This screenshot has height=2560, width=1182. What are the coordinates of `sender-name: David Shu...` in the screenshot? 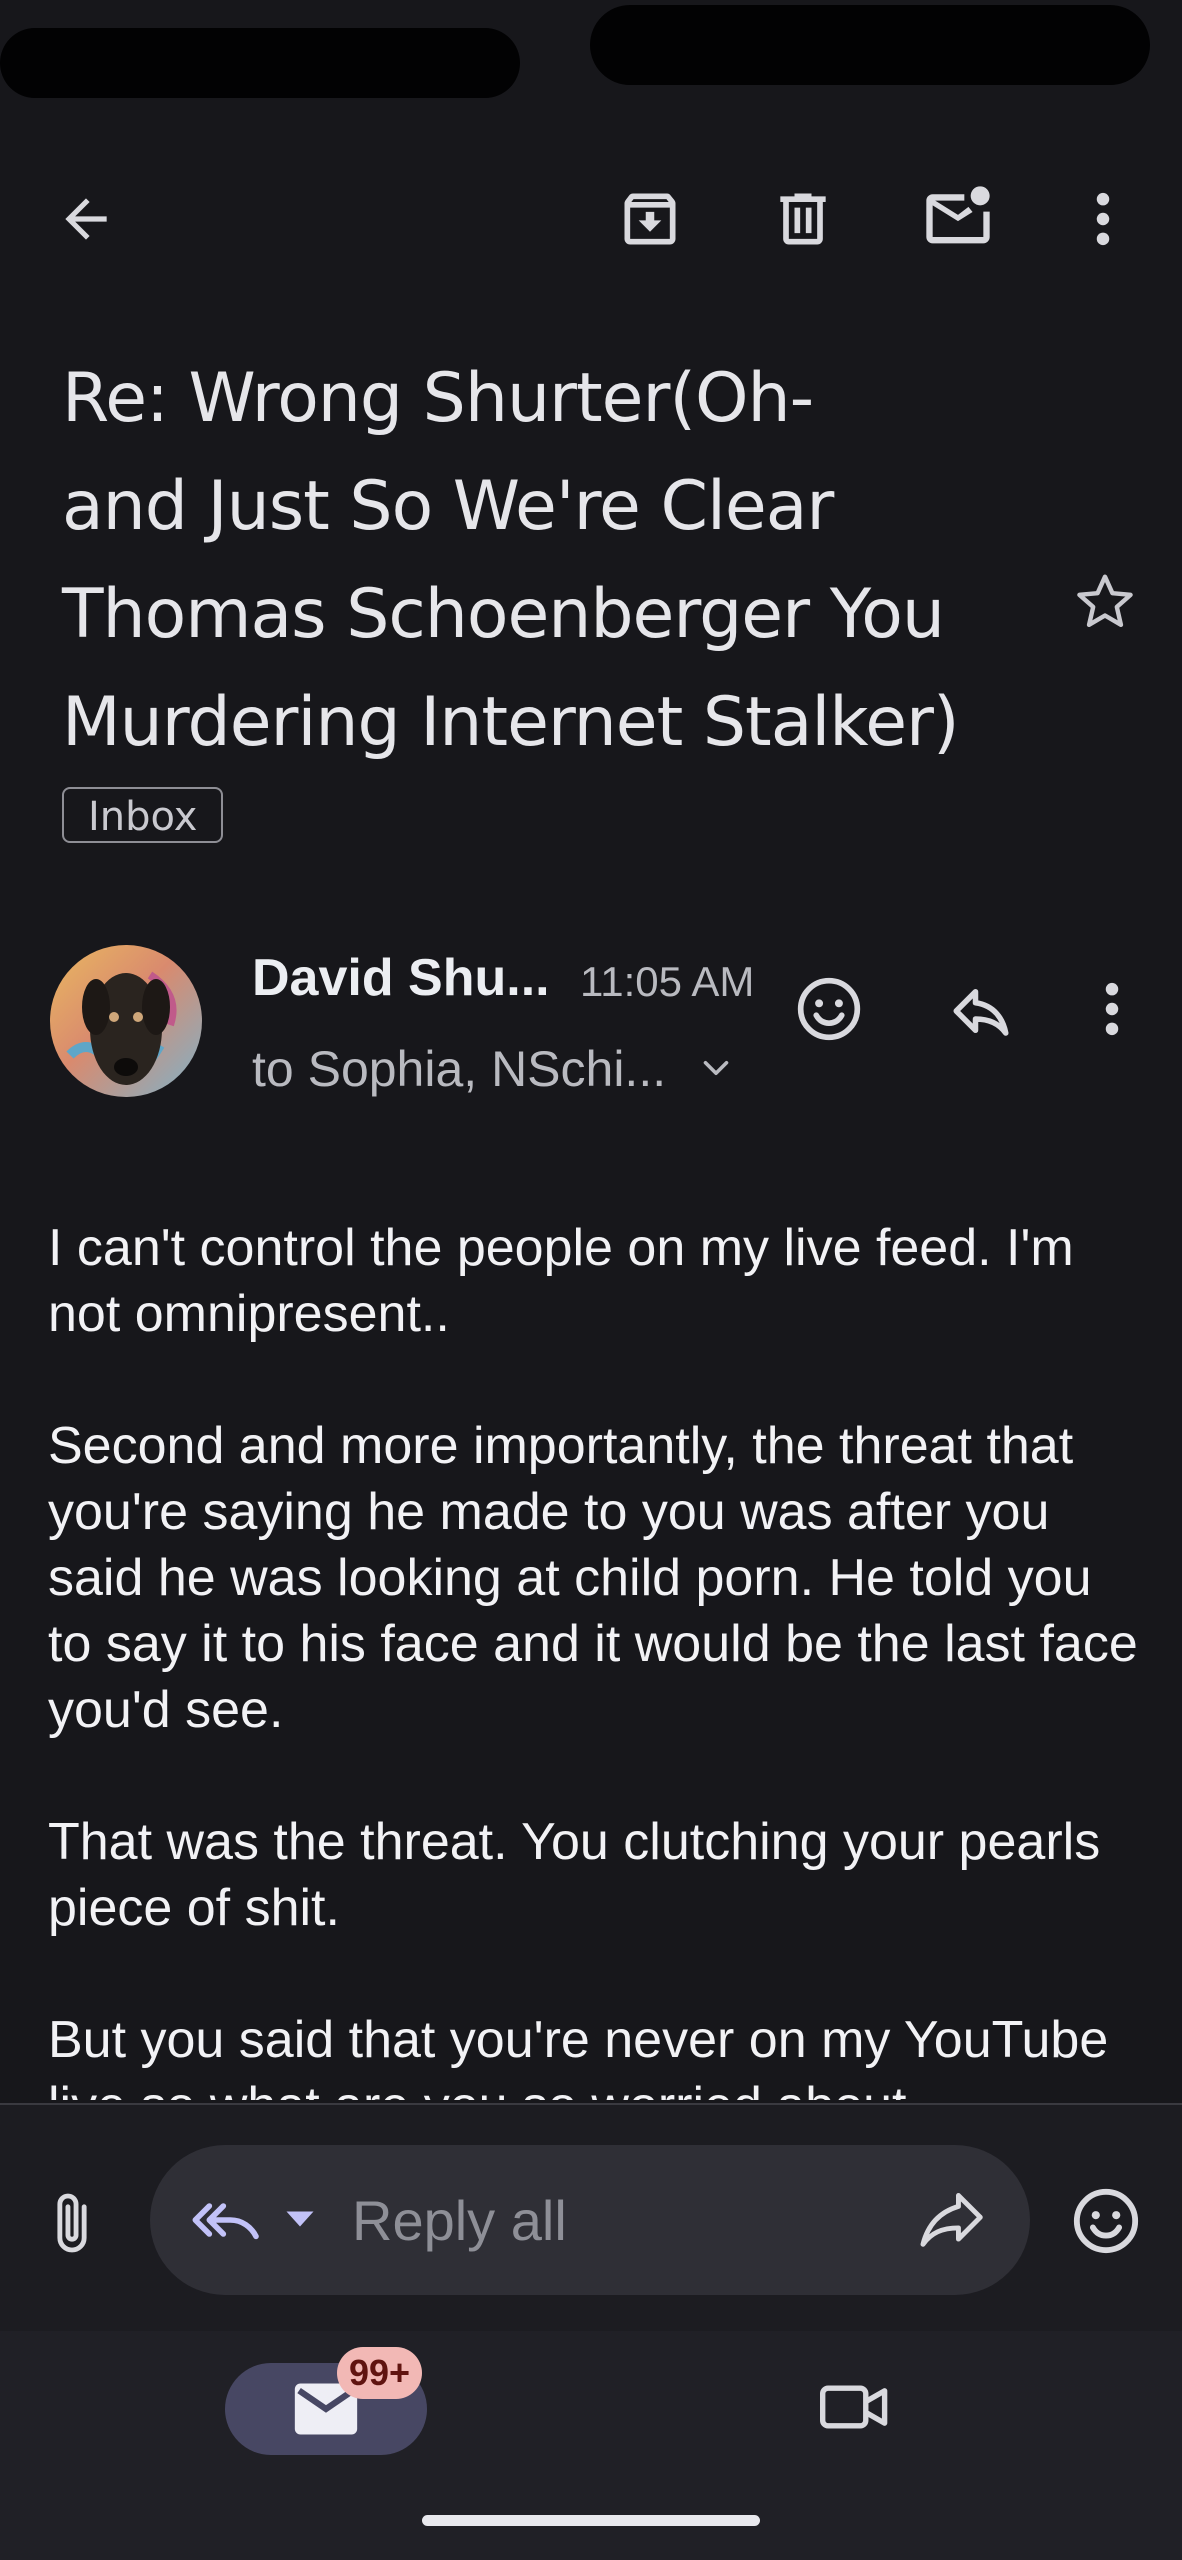 It's located at (401, 978).